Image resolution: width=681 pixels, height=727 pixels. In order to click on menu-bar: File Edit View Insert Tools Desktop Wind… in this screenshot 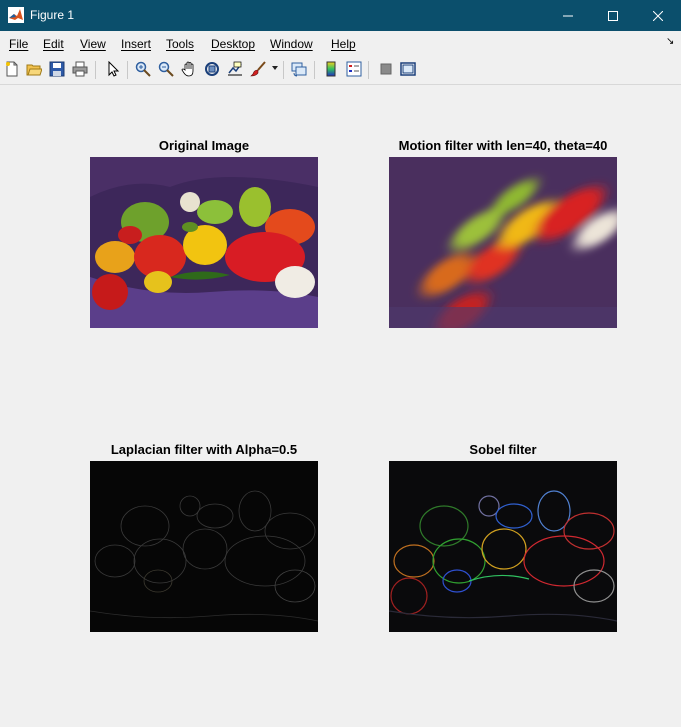, I will do `click(340, 43)`.